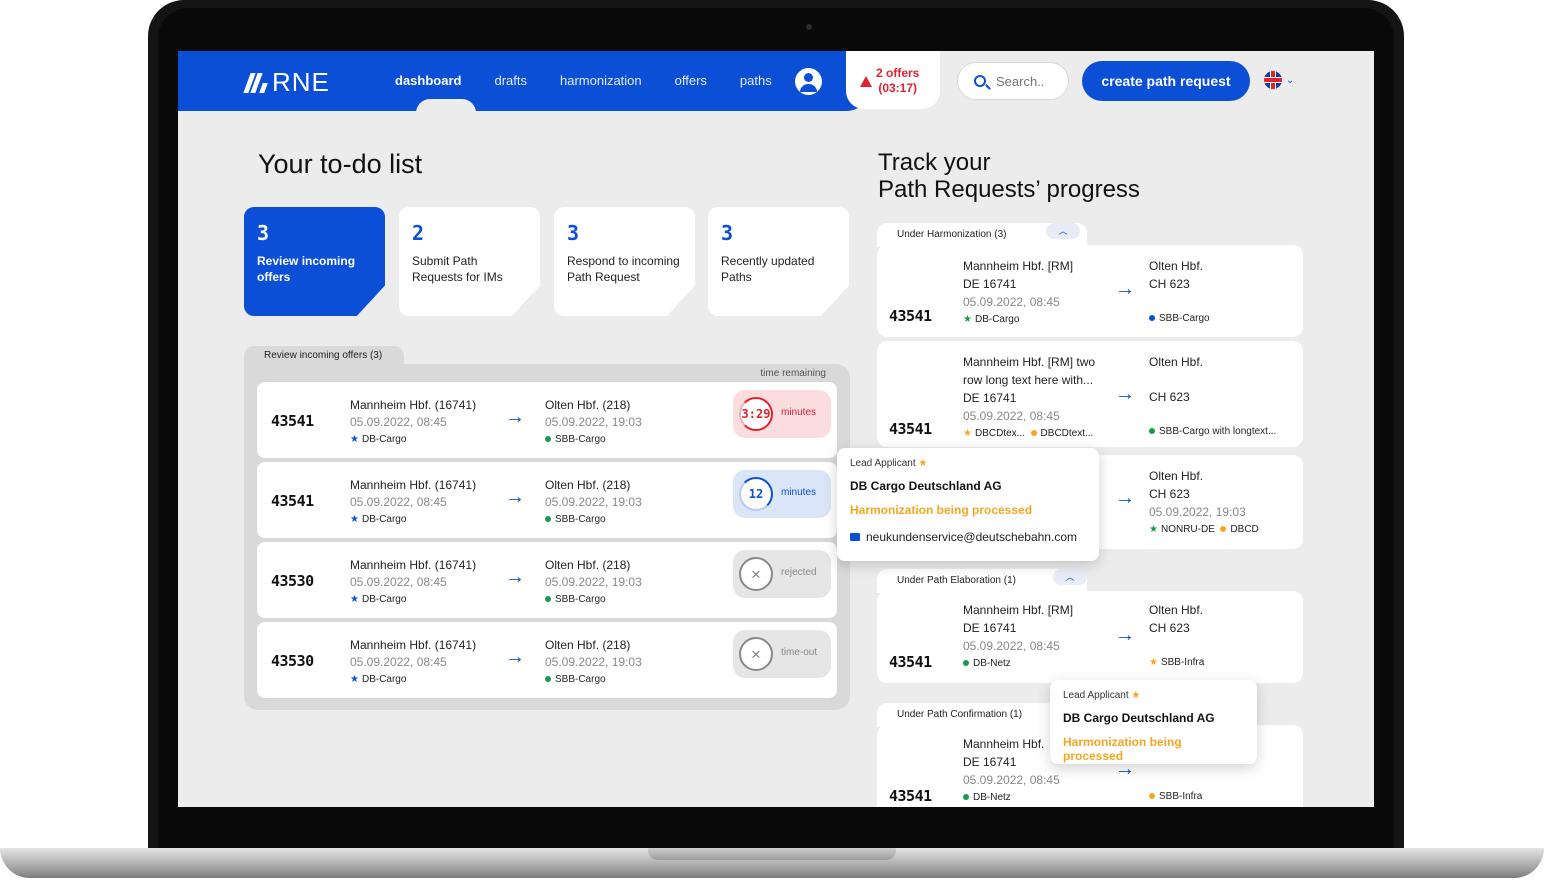  What do you see at coordinates (306, 269) in the screenshot?
I see `todo-label: Review incoming offers` at bounding box center [306, 269].